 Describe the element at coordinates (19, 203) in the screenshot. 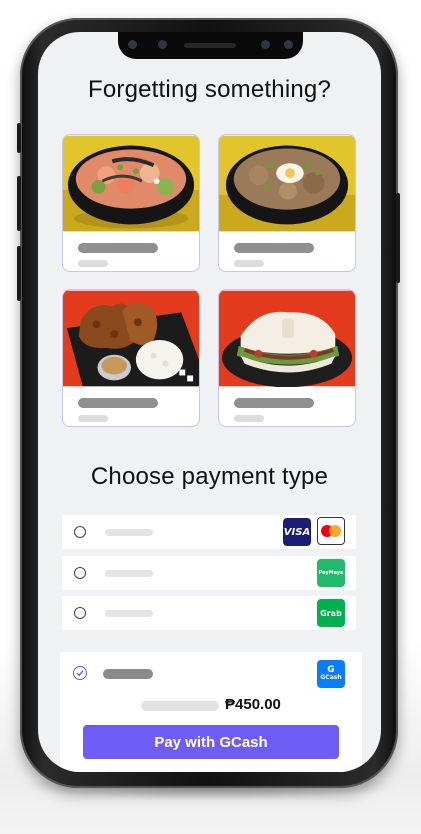

I see `volume-up-button` at that location.